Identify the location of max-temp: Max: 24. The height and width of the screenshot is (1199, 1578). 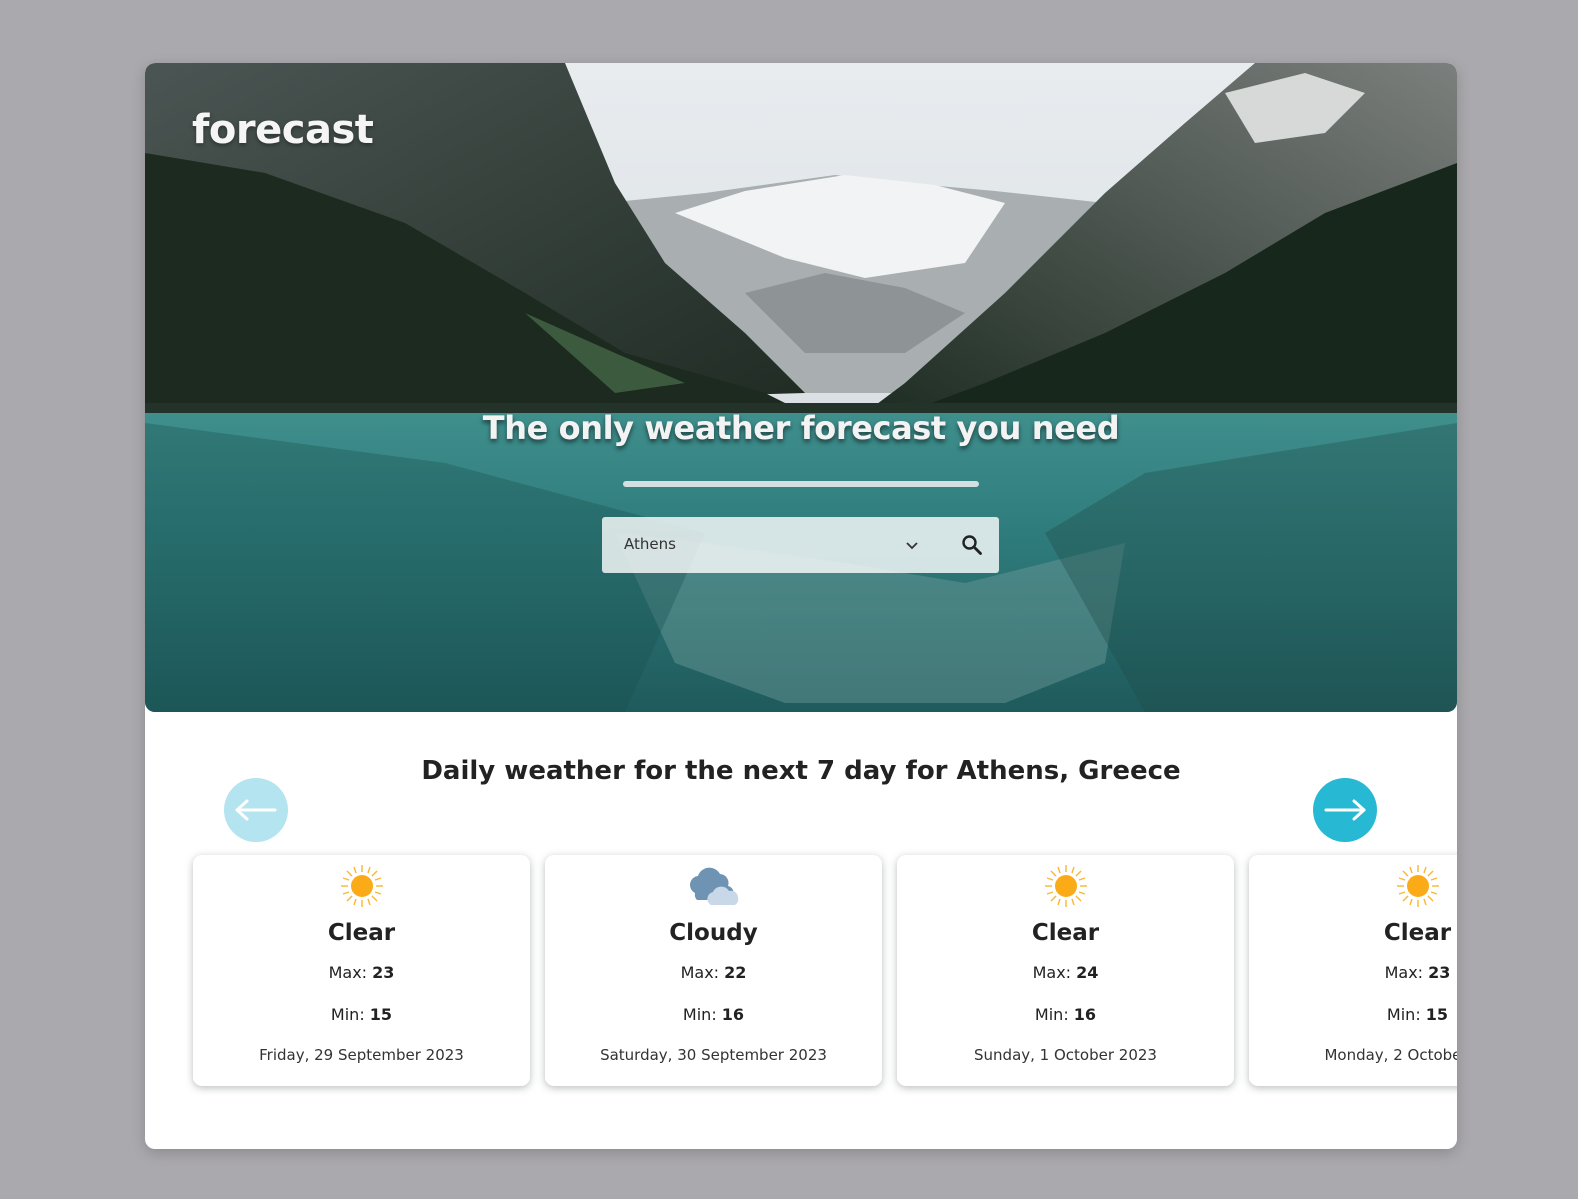
(1065, 972).